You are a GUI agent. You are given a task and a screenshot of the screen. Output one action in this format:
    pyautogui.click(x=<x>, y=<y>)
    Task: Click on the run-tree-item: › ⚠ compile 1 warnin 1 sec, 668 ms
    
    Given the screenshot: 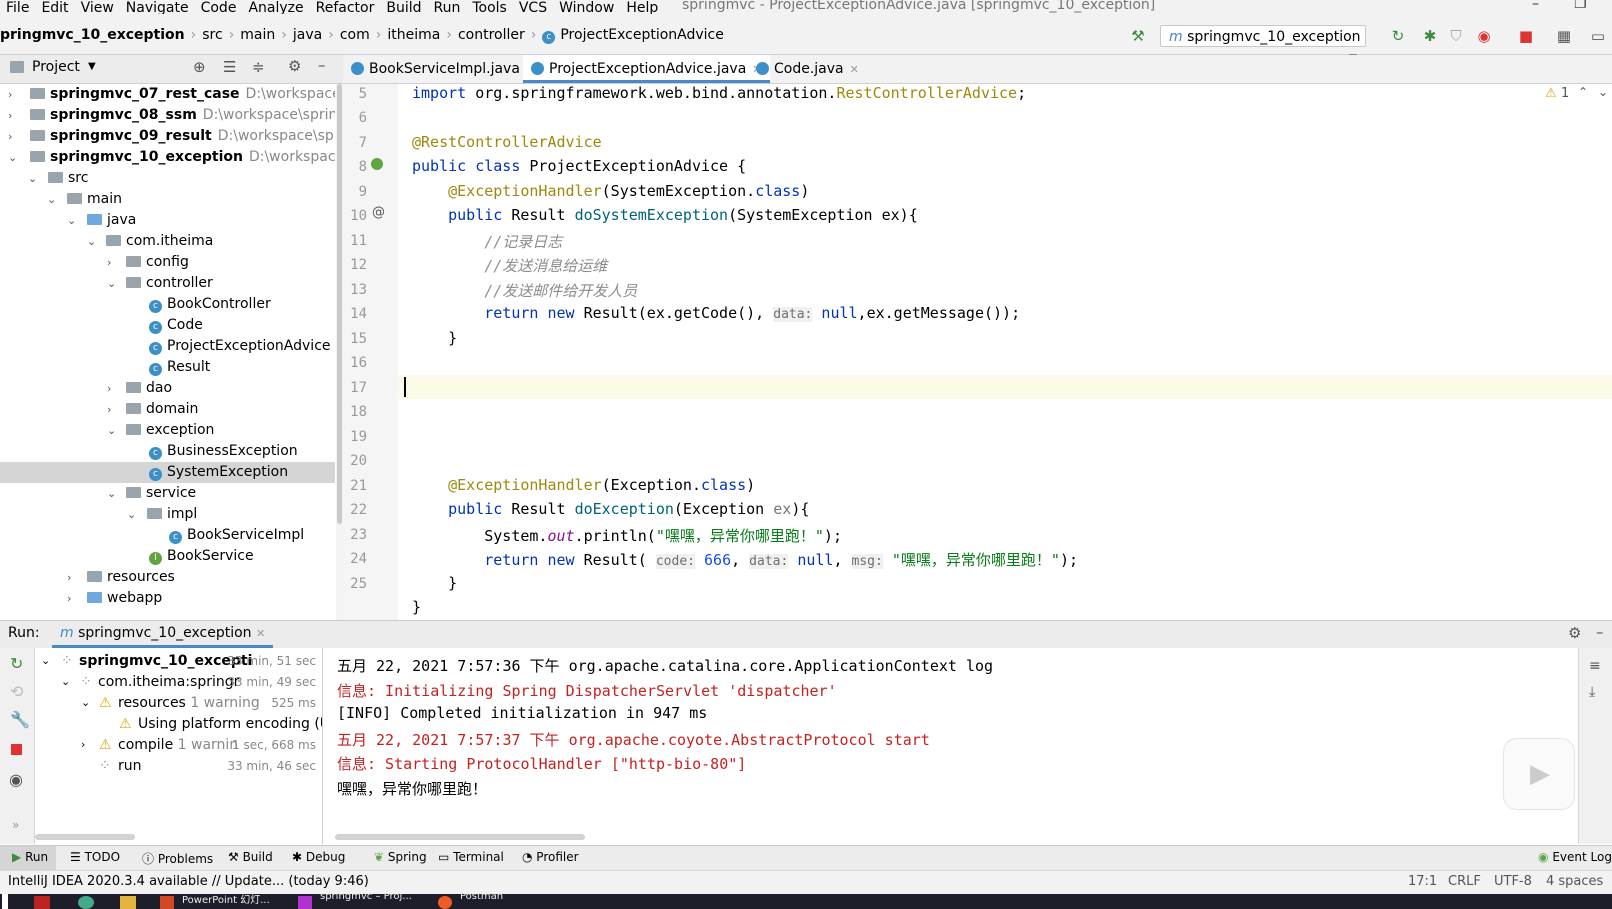 What is the action you would take?
    pyautogui.click(x=178, y=745)
    